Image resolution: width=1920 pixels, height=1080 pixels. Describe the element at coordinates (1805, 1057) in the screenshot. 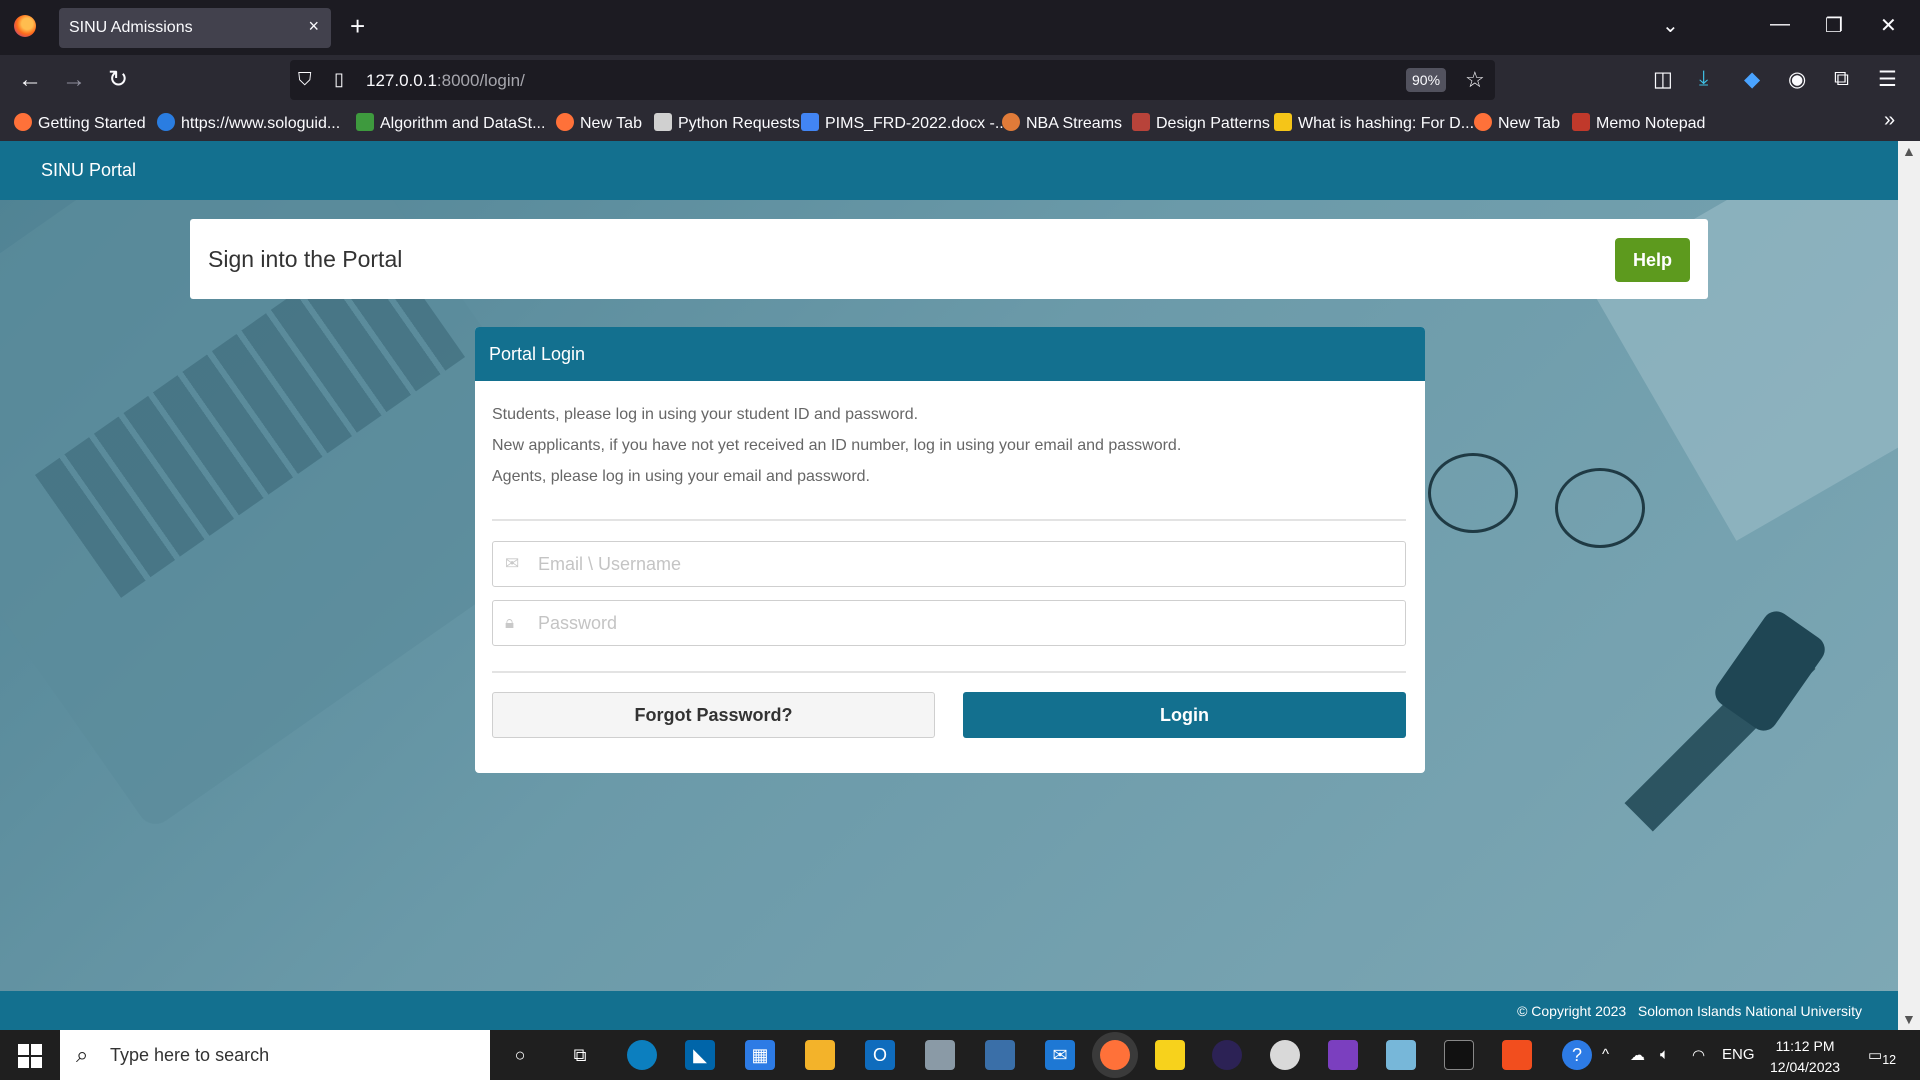

I see `taskbar-clock: 11:12 PM 12/04/2023` at that location.